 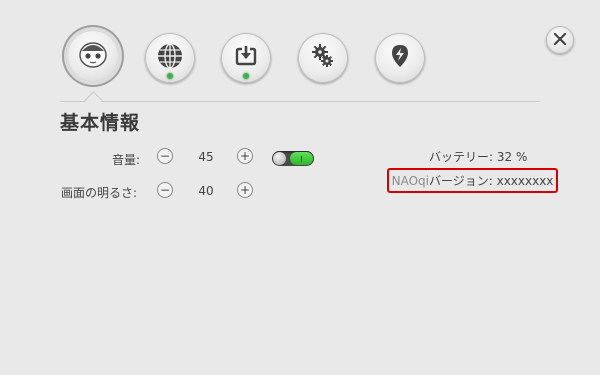 I want to click on nav-robot-button, so click(x=93, y=56).